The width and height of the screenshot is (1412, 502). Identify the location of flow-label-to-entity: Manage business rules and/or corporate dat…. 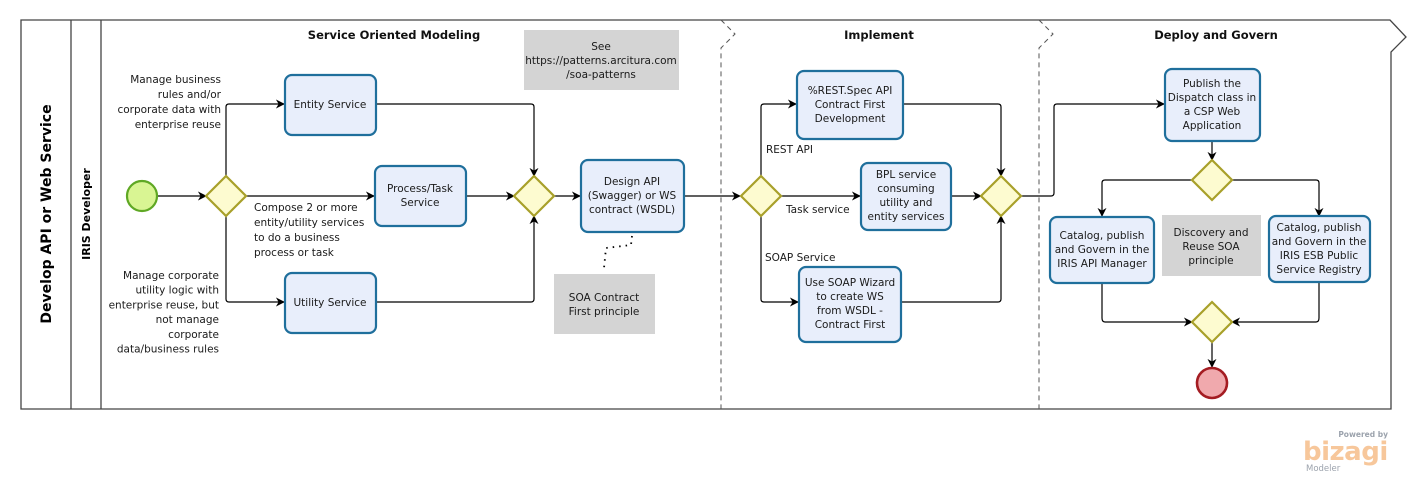
(169, 102).